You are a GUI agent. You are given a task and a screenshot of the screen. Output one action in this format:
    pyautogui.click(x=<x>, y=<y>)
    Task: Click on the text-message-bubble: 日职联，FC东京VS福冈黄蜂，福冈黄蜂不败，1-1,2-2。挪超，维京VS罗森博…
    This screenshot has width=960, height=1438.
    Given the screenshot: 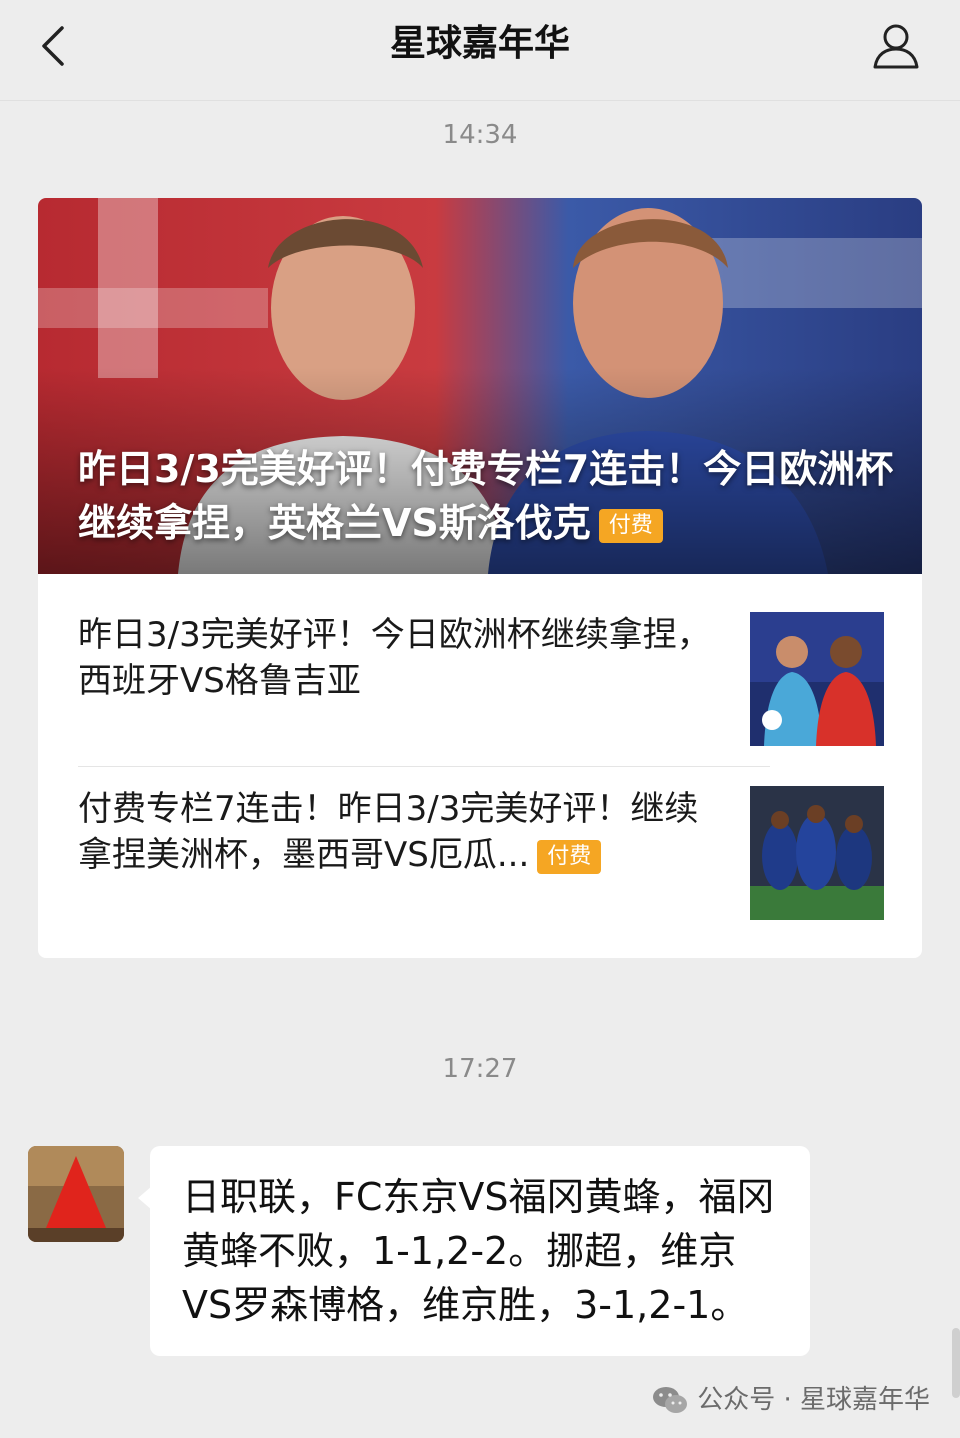 What is the action you would take?
    pyautogui.click(x=480, y=1251)
    